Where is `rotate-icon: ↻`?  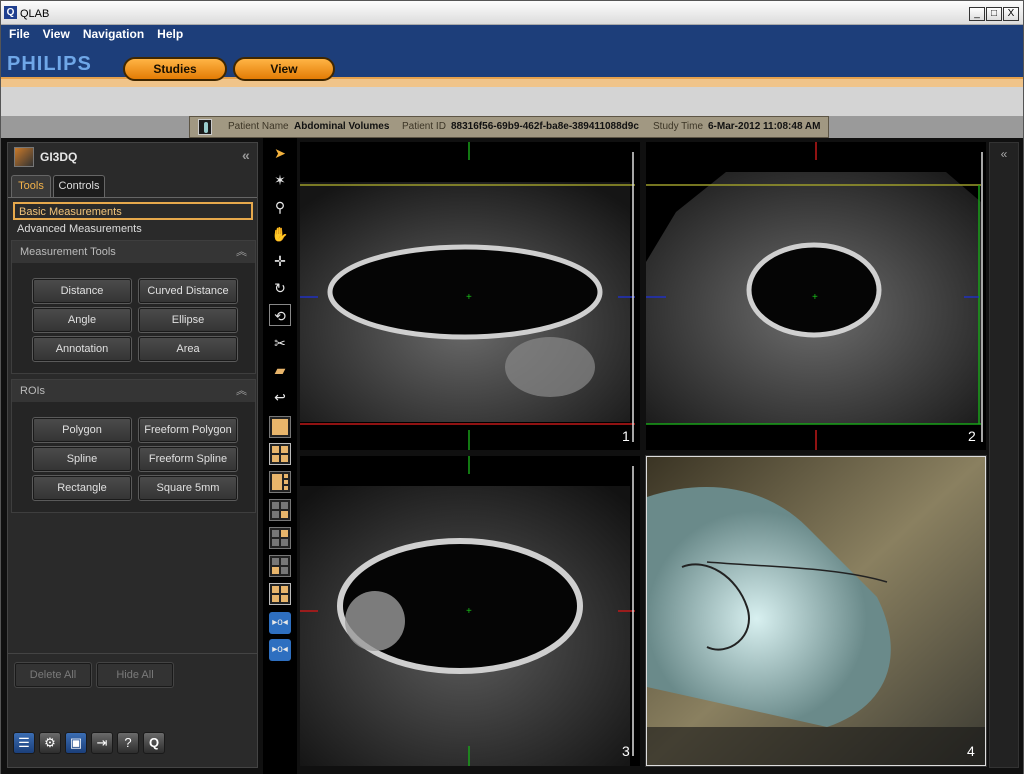 rotate-icon: ↻ is located at coordinates (280, 288).